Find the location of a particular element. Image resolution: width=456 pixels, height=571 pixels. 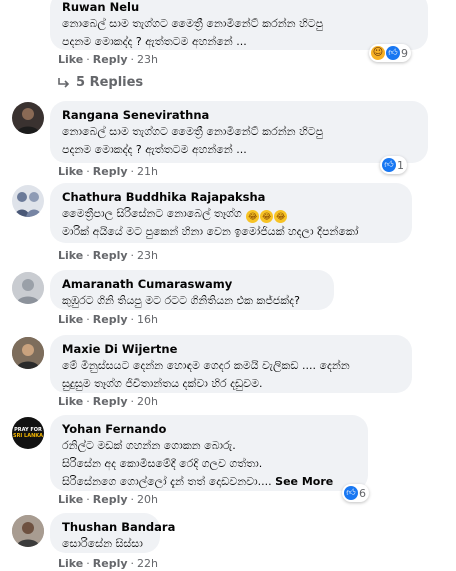

replies-label: 5 Replies is located at coordinates (110, 82).